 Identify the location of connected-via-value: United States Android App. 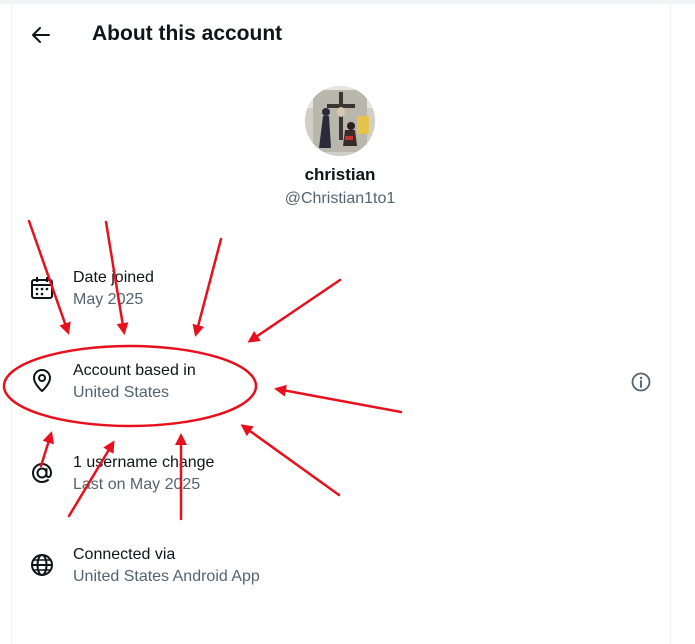
(166, 576).